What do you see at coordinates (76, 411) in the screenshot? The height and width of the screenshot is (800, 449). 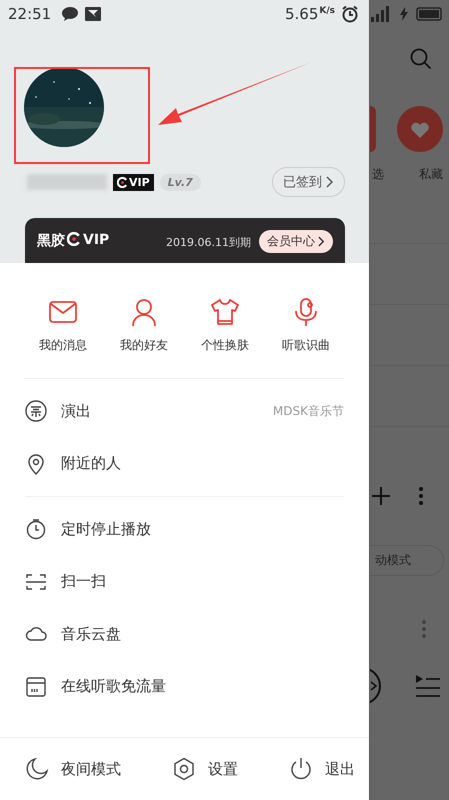 I see `menu-item: 演出` at bounding box center [76, 411].